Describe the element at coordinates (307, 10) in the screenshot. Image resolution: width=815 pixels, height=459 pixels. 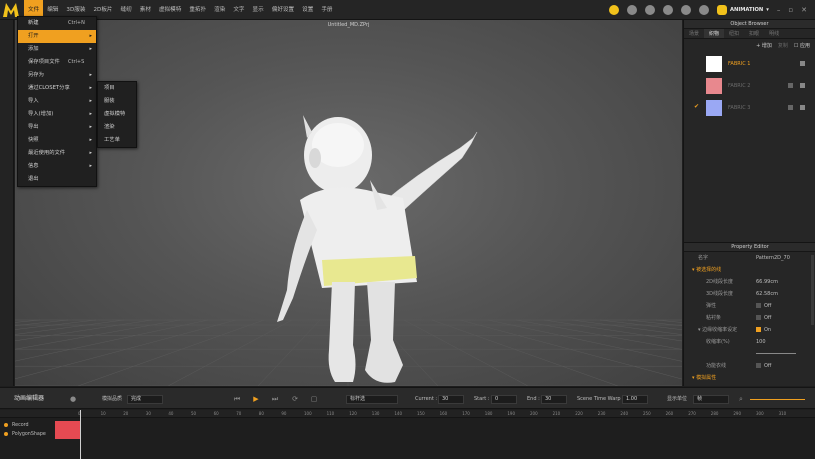
I see `menu-12: 设置` at that location.